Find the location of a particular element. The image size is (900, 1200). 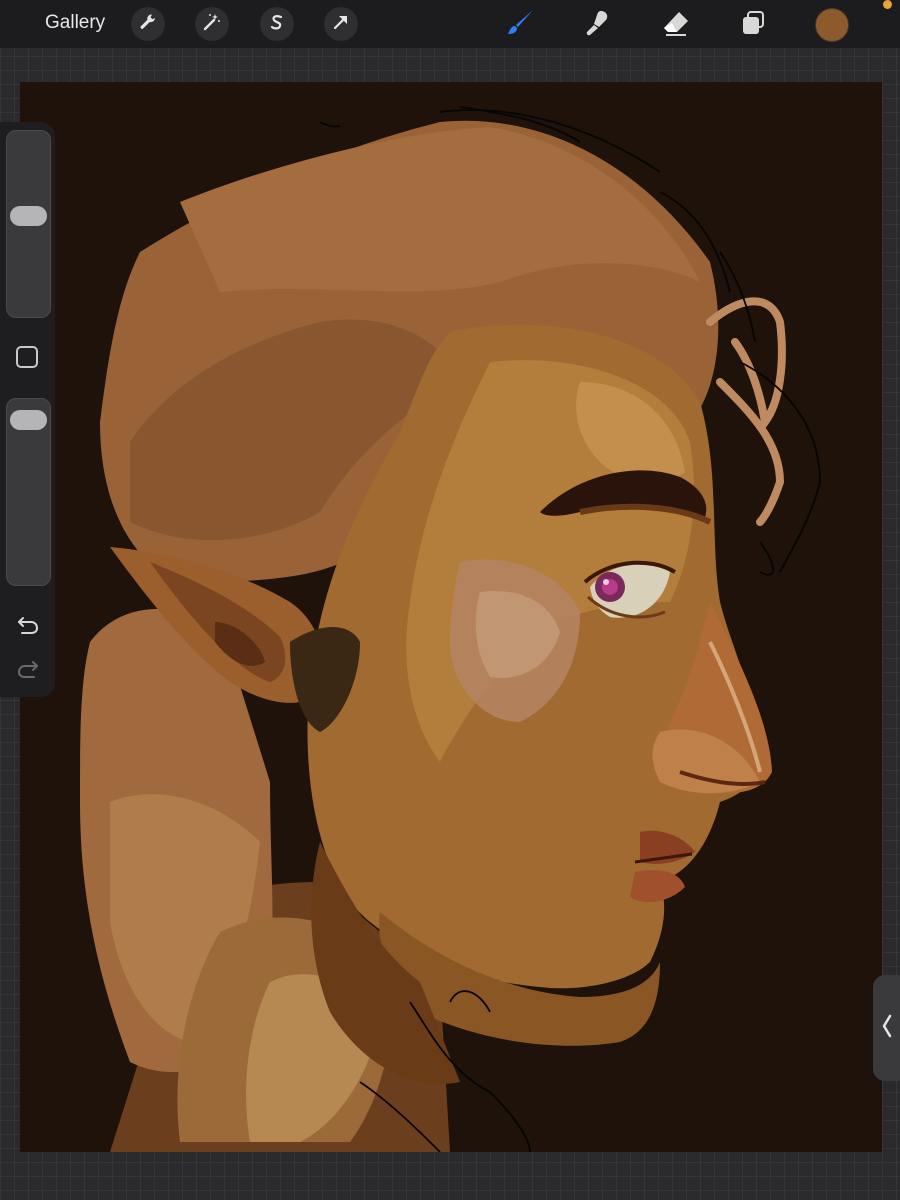

wrench-icon is located at coordinates (148, 24).